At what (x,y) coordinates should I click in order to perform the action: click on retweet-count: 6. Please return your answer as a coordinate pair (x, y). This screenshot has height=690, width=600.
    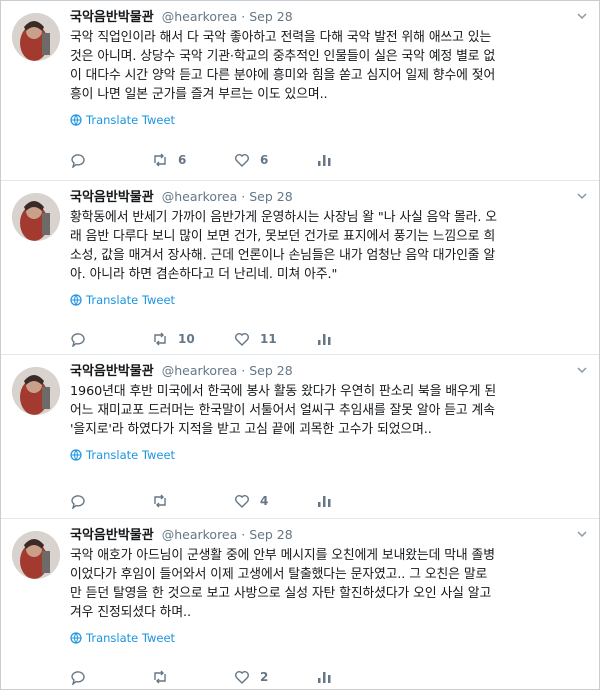
    Looking at the image, I should click on (182, 160).